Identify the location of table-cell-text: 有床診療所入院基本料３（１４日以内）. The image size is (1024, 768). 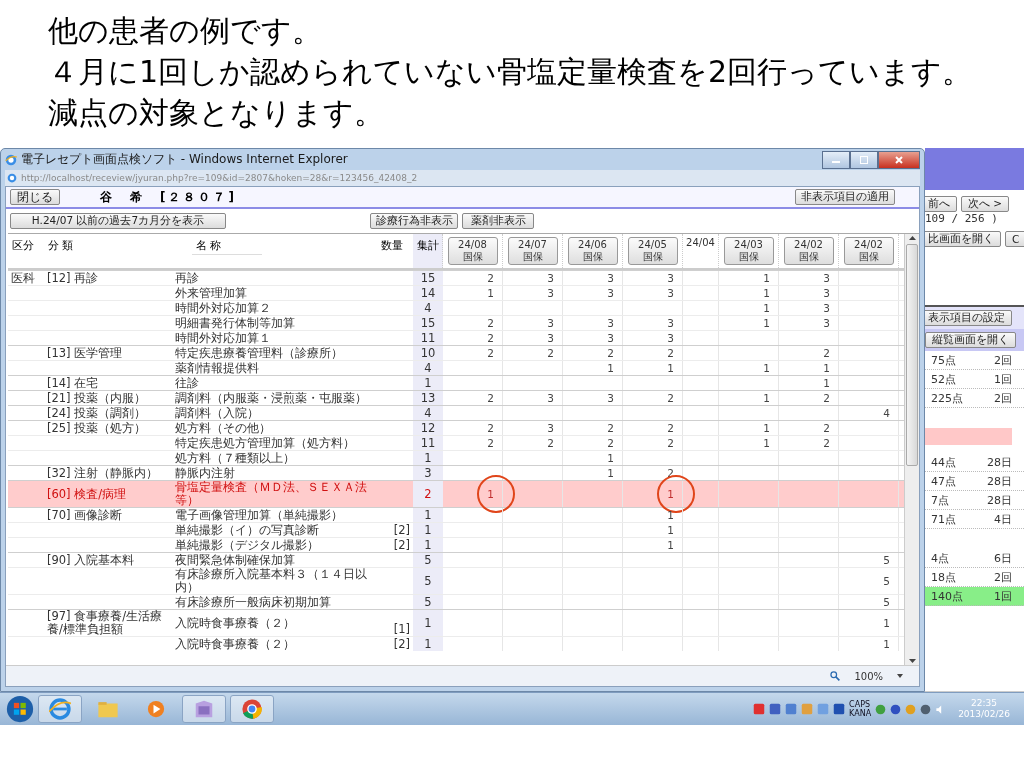
(271, 581).